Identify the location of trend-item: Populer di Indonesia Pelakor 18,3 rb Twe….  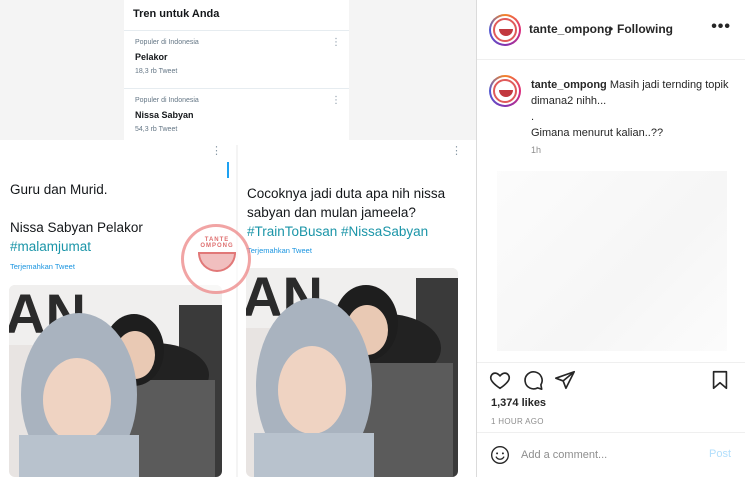
(236, 56).